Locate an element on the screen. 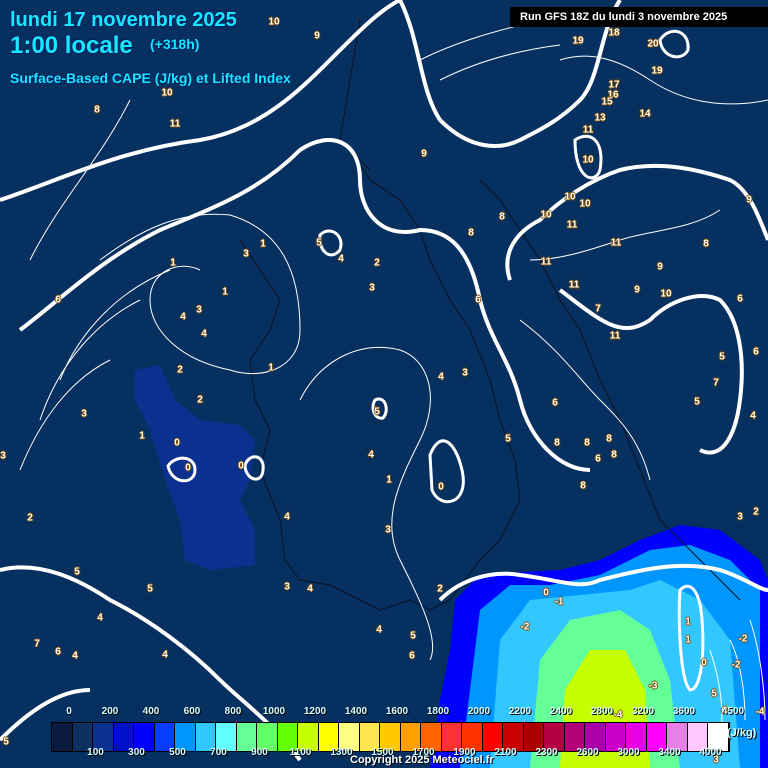 This screenshot has width=768, height=768. scale-tick-top: 4500 is located at coordinates (733, 711).